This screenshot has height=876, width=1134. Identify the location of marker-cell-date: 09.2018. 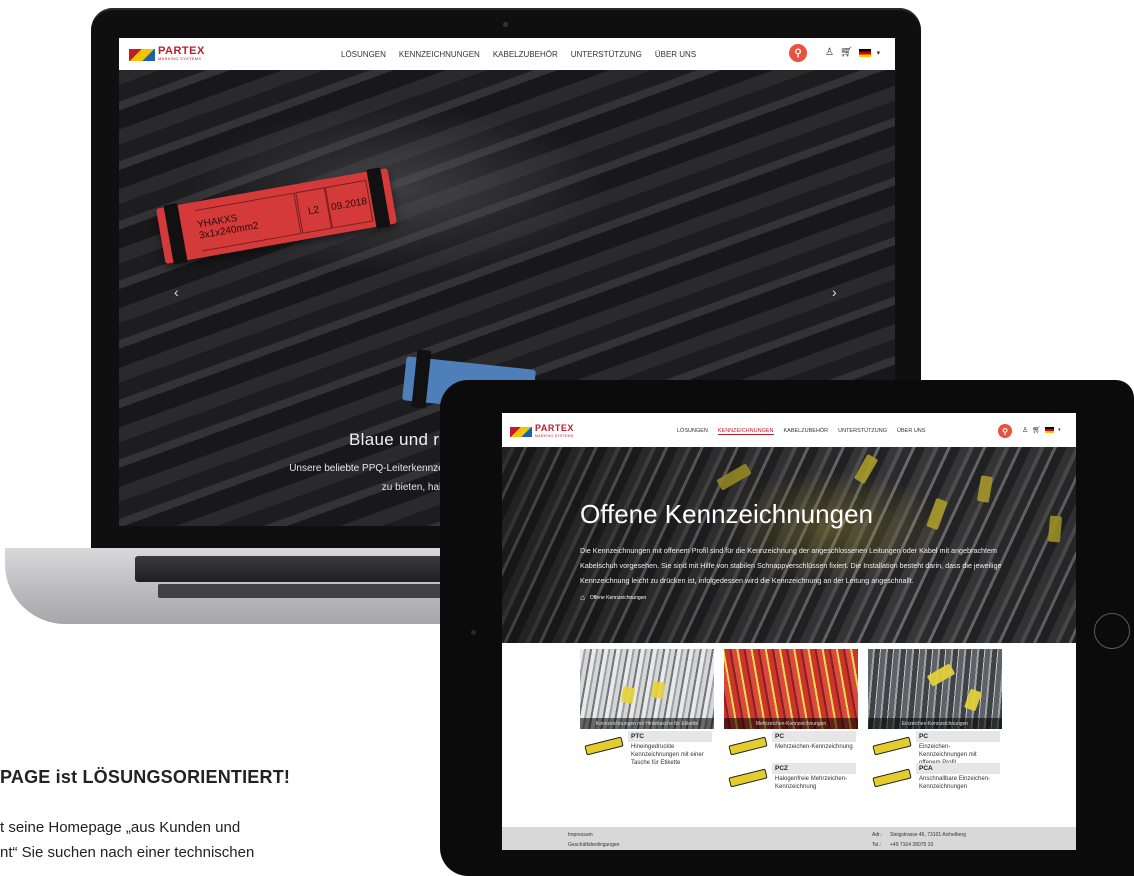
(349, 204).